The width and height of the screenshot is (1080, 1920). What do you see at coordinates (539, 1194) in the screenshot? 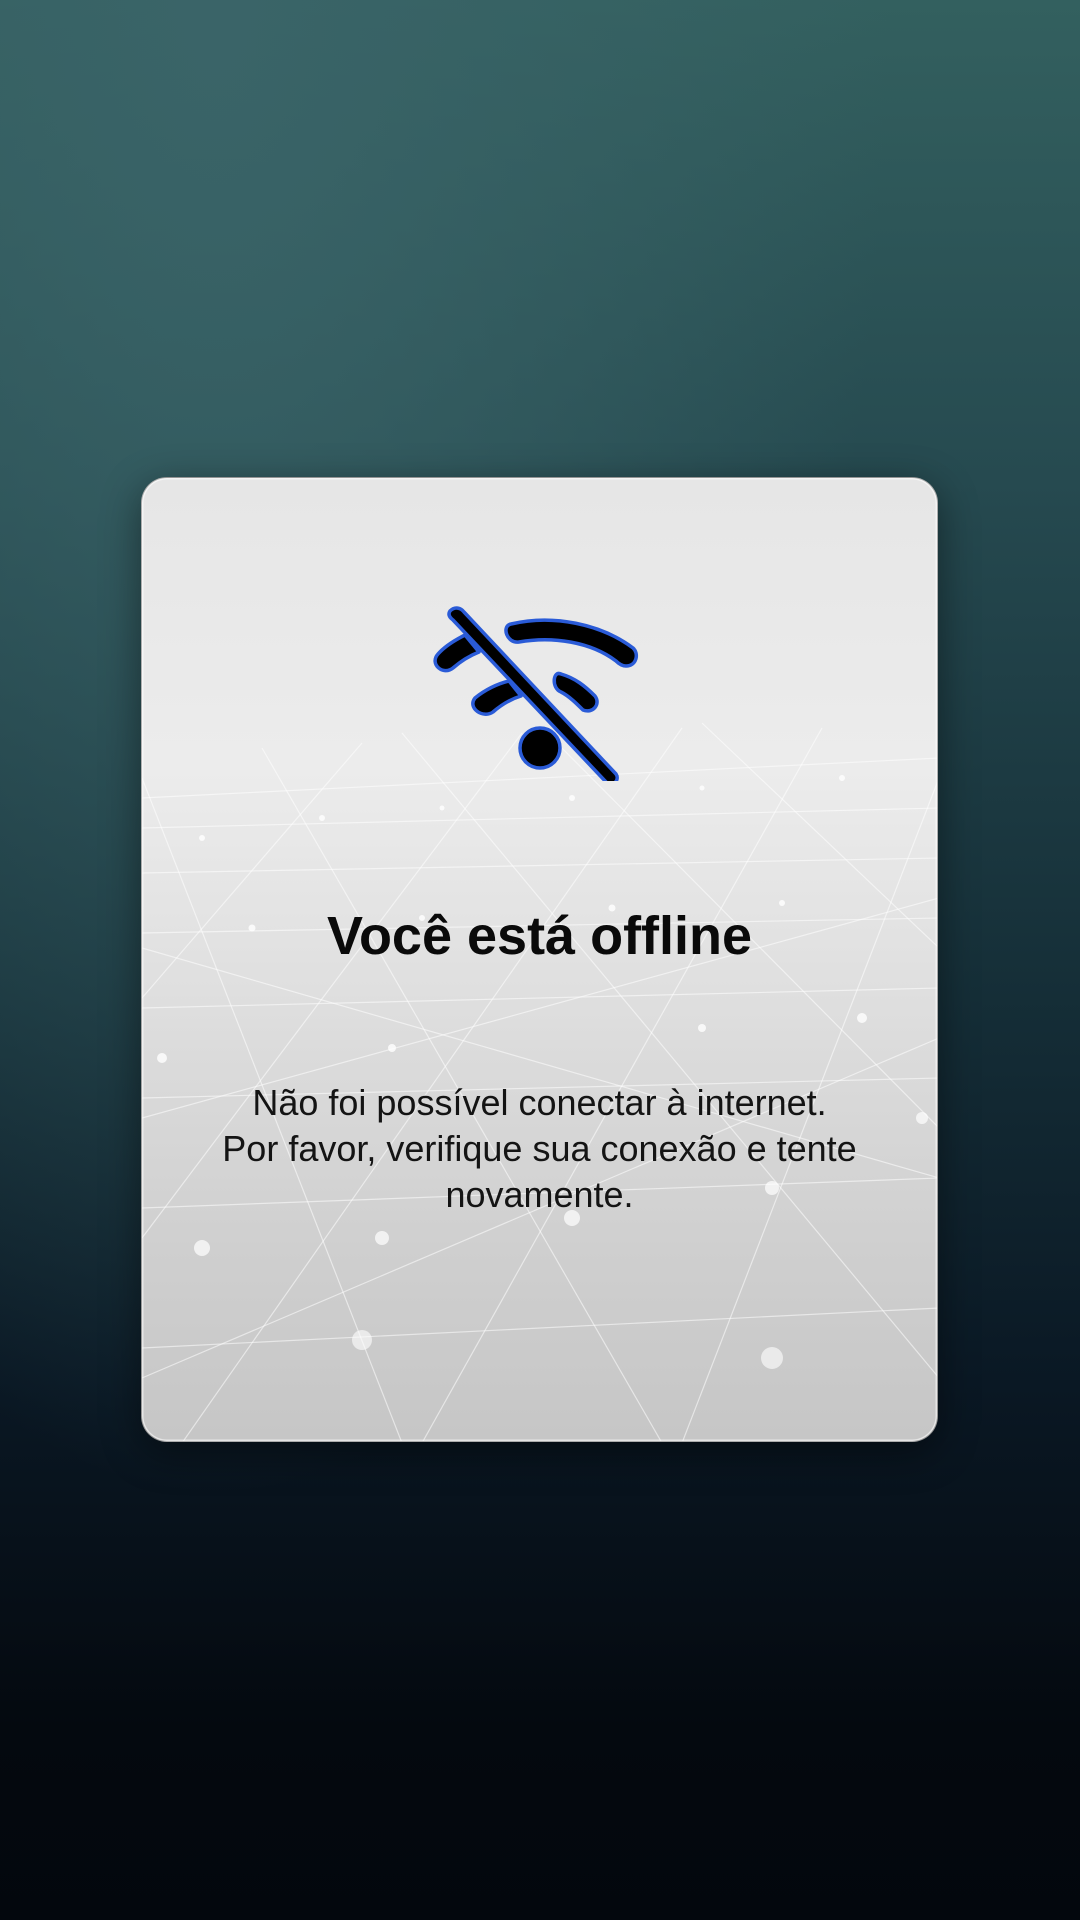
I see `message-line: novamente.` at bounding box center [539, 1194].